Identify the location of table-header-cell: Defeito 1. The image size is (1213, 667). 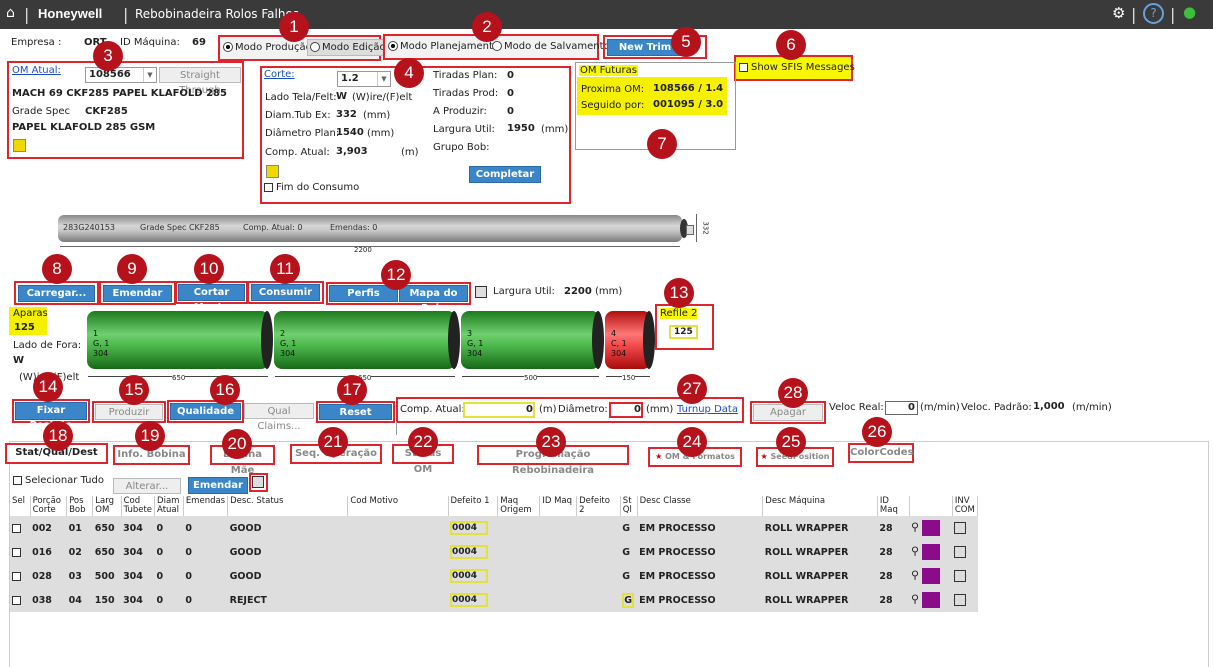
(473, 506).